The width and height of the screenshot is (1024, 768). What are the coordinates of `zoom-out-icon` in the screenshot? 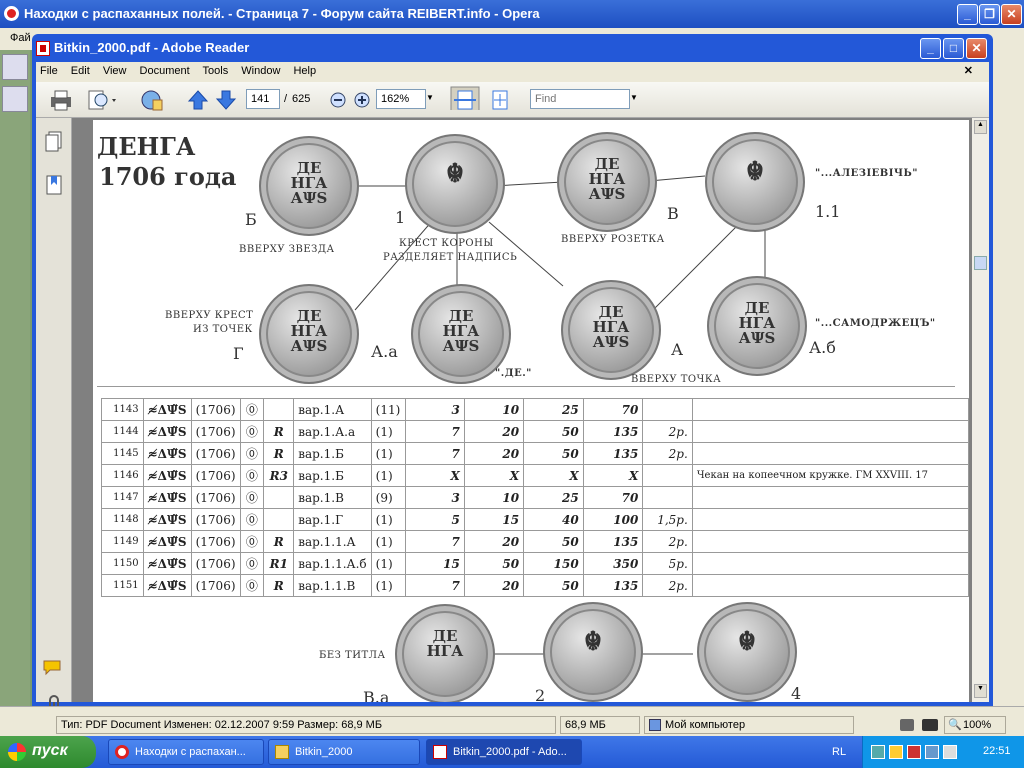 It's located at (338, 100).